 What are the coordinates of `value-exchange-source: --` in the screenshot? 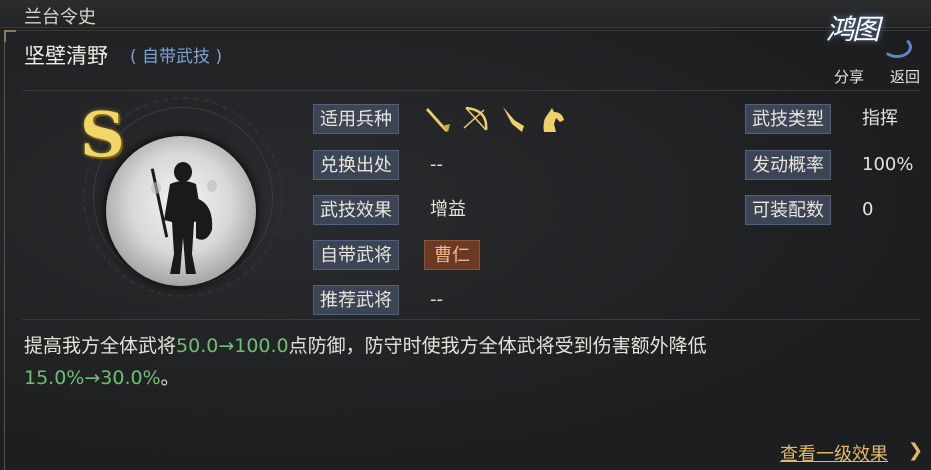 It's located at (436, 164).